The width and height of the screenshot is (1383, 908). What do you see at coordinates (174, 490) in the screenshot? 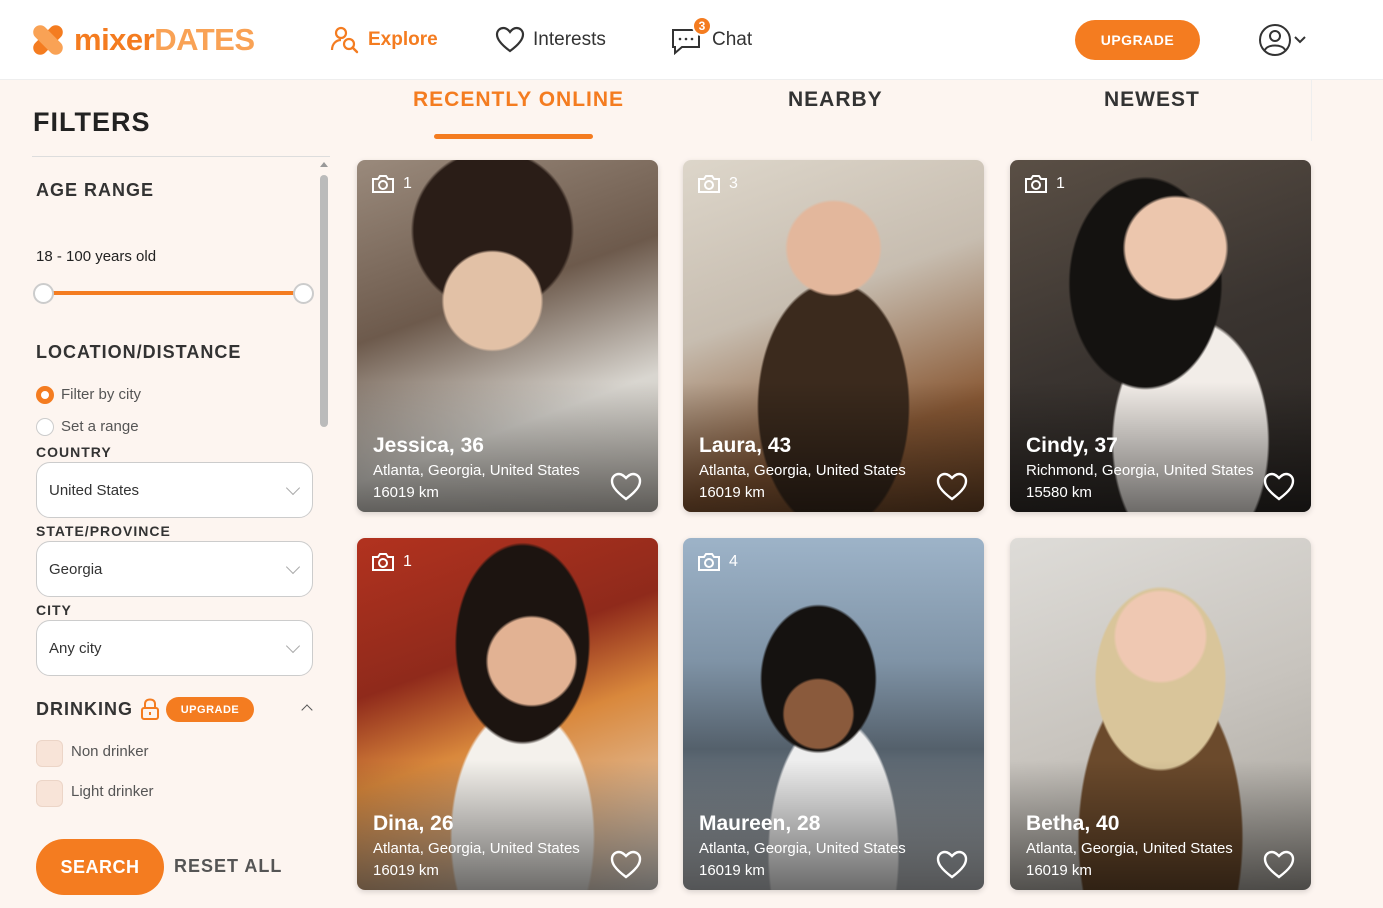
I see `country-select: United States` at bounding box center [174, 490].